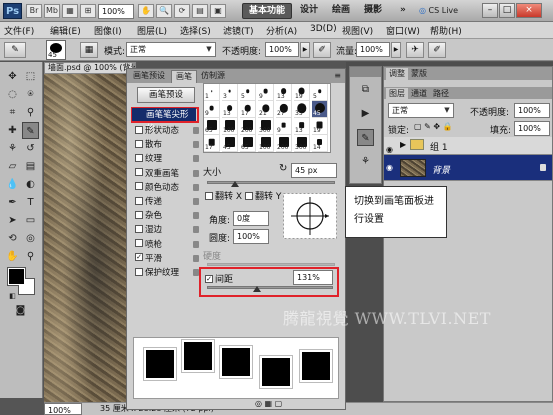 Image resolution: width=553 pixels, height=415 pixels. Describe the element at coordinates (15, 50) in the screenshot. I see `tool-preset-picker: ✎` at that location.